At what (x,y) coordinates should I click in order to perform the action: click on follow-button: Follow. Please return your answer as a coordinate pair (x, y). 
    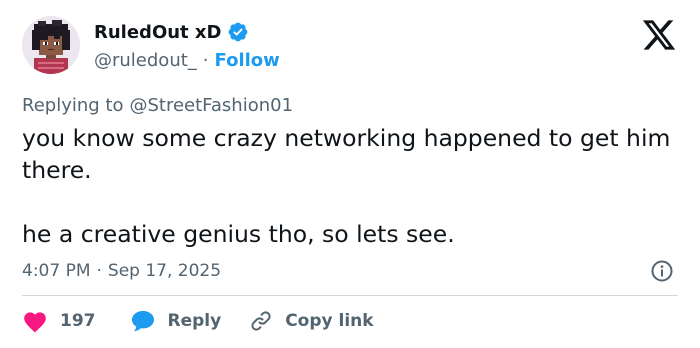
    Looking at the image, I should click on (247, 60).